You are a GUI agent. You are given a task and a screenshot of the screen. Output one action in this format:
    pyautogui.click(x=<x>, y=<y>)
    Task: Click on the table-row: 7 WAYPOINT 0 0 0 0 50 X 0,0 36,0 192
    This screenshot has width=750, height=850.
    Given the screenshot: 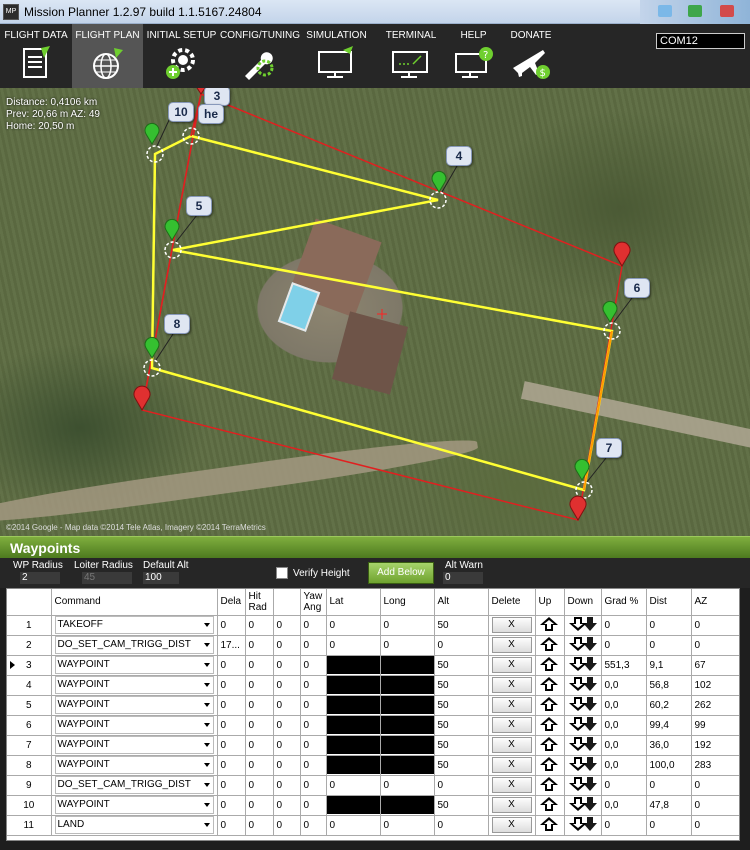 What is the action you would take?
    pyautogui.click(x=373, y=745)
    